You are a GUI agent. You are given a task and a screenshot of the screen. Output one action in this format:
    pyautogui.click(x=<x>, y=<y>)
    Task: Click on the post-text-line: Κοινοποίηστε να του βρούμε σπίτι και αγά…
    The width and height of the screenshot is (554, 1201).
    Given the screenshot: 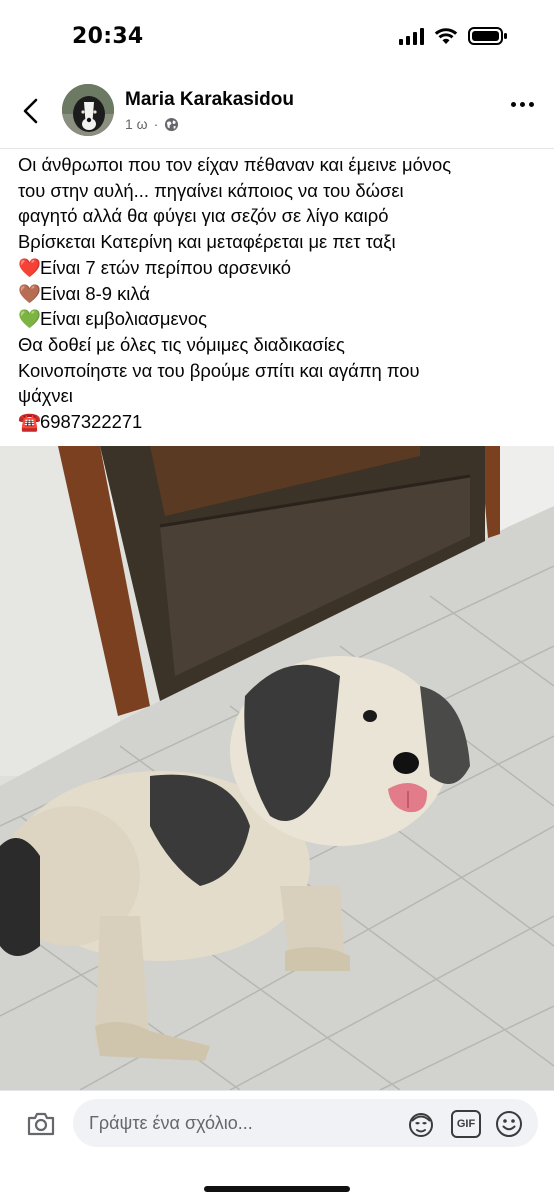 What is the action you would take?
    pyautogui.click(x=219, y=370)
    